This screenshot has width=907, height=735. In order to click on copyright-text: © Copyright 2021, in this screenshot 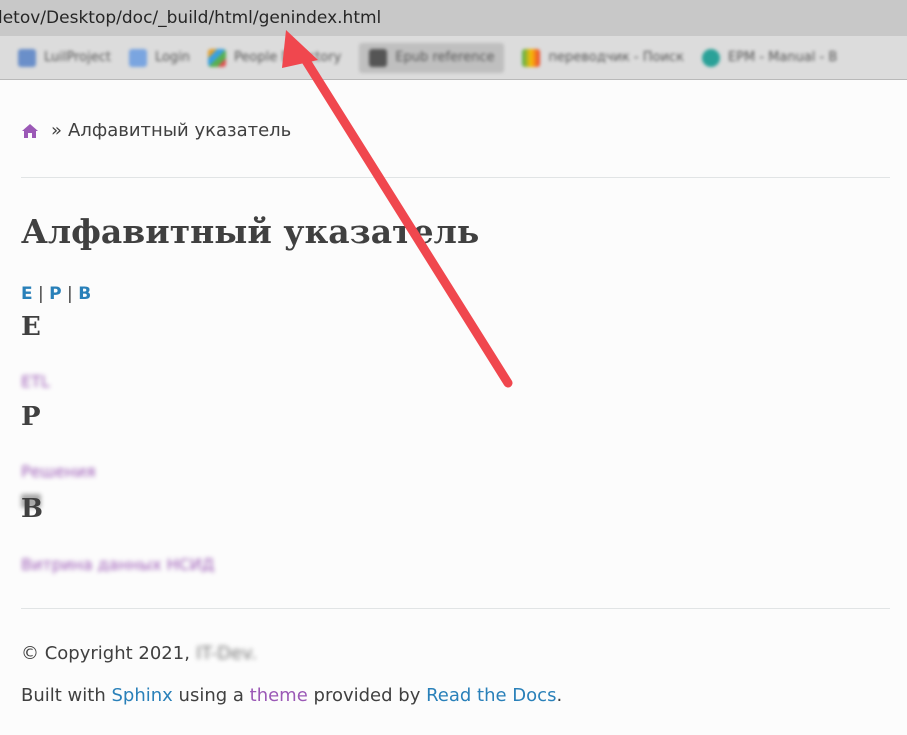, I will do `click(105, 653)`.